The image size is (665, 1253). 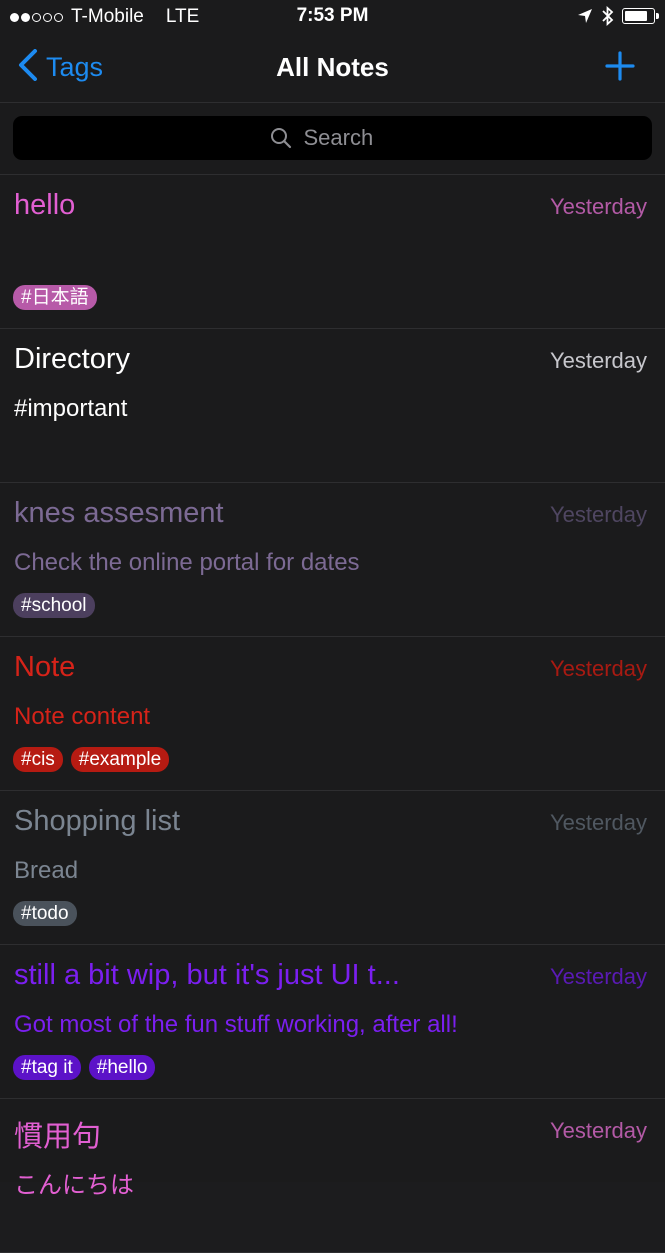 I want to click on add-note-button, so click(x=620, y=68).